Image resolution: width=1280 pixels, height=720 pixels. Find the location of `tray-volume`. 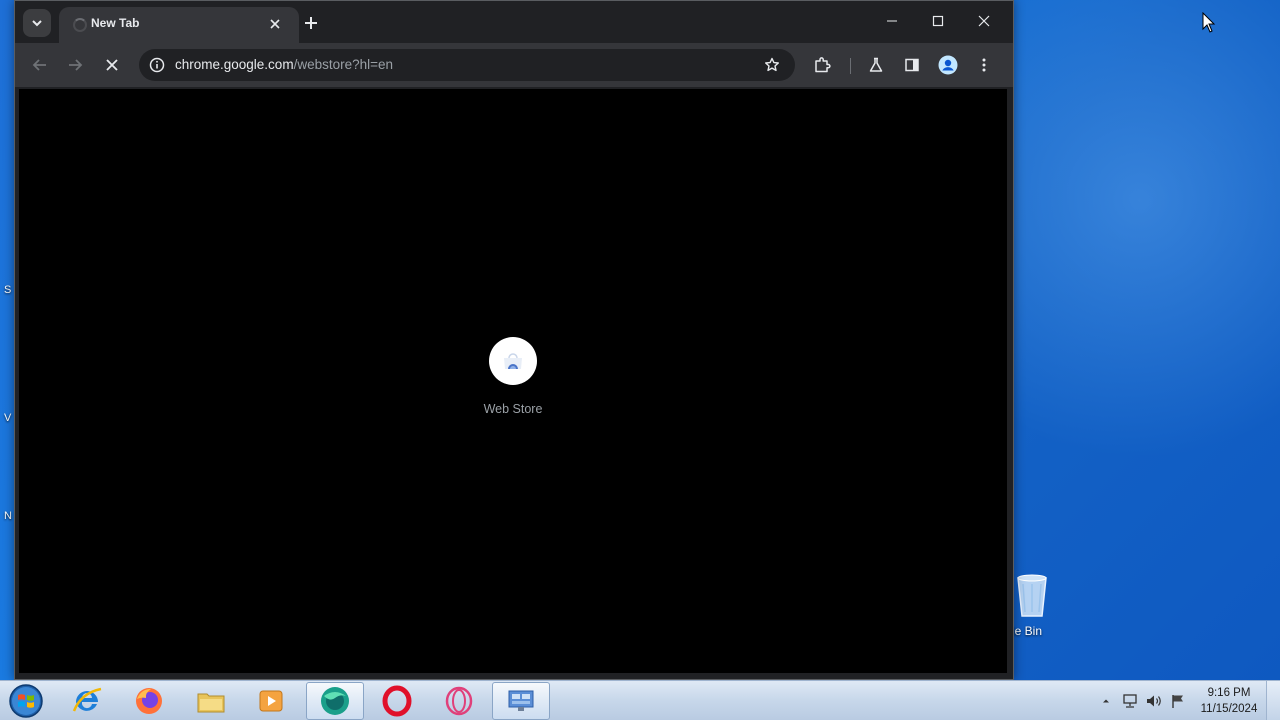

tray-volume is located at coordinates (1154, 701).